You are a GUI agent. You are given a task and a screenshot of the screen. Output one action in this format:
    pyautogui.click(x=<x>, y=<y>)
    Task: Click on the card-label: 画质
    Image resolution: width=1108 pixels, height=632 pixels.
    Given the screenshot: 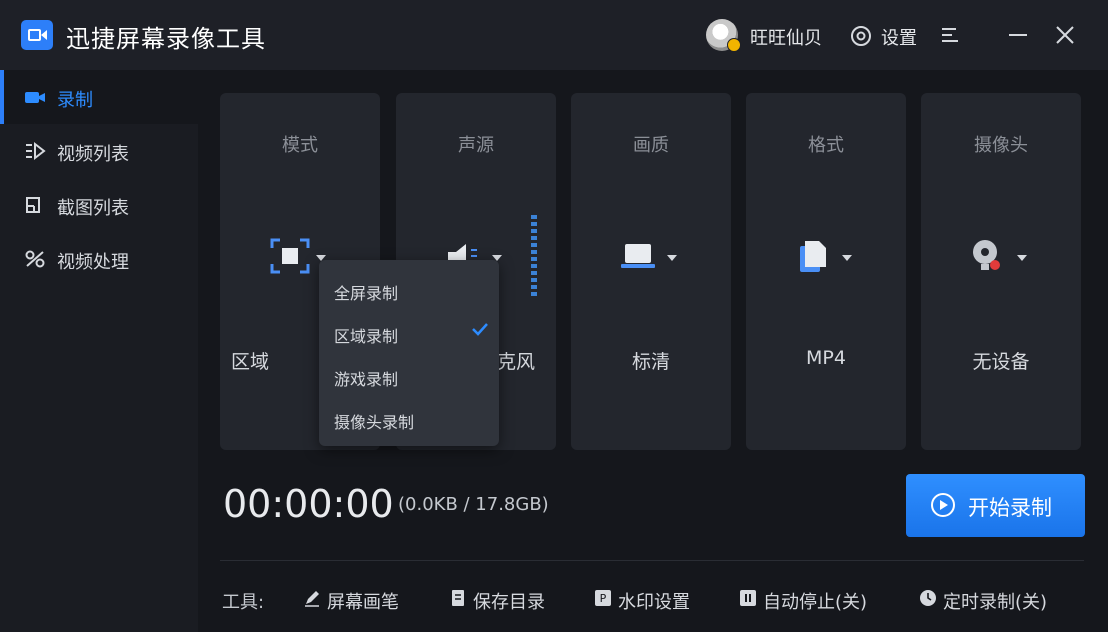 What is the action you would take?
    pyautogui.click(x=651, y=145)
    